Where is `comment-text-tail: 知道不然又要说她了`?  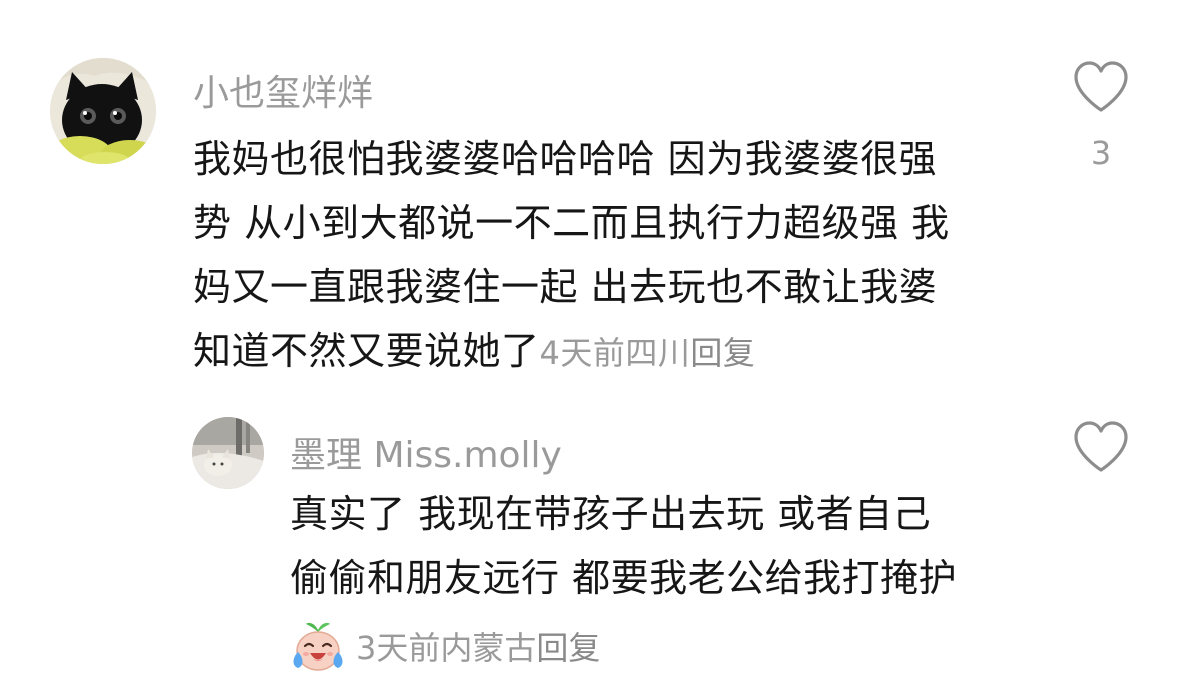
comment-text-tail: 知道不然又要说她了 is located at coordinates (366, 351).